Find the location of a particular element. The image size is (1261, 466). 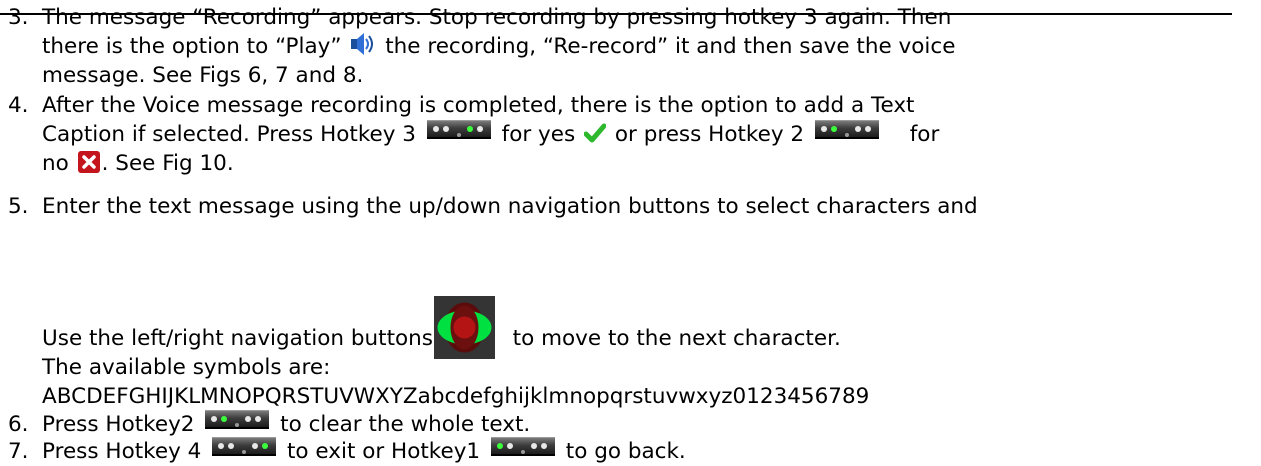

item-text: or press Hotkey 2 is located at coordinates (709, 134).